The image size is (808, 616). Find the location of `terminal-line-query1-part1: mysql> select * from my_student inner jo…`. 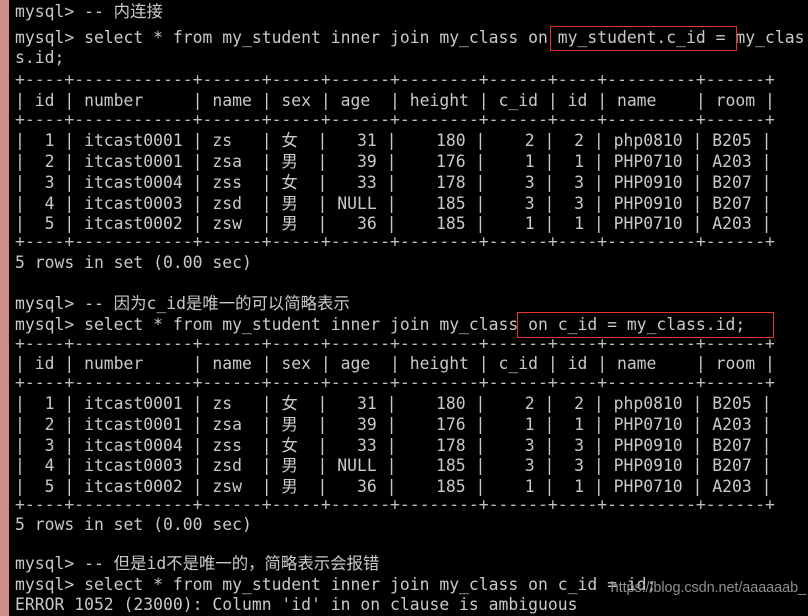

terminal-line-query1-part1: mysql> select * from my_student inner jo… is located at coordinates (410, 37).